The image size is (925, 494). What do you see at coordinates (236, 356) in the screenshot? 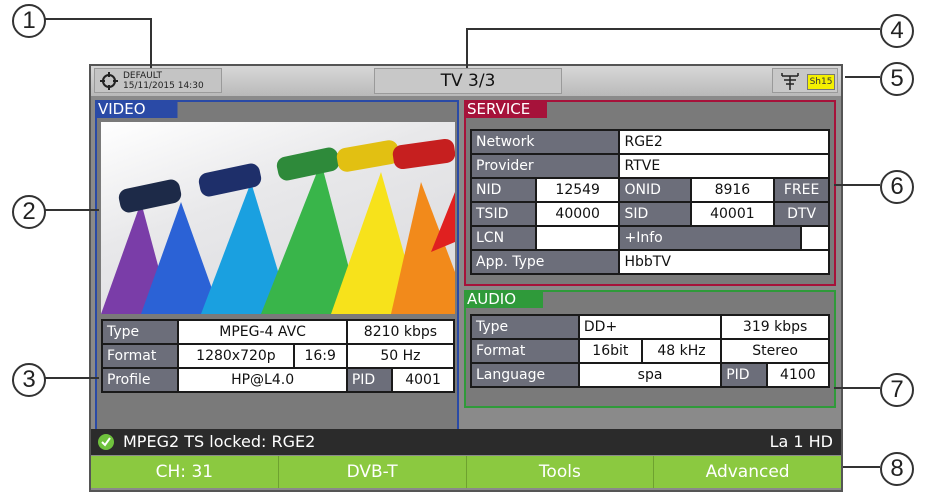
I see `video-resolution-value: 1280x720p` at bounding box center [236, 356].